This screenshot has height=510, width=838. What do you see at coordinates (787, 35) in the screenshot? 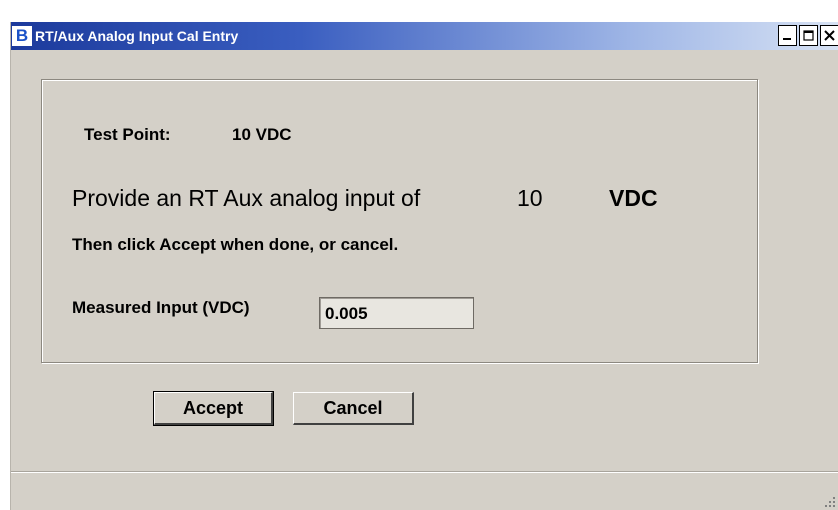
I see `minimize-button` at bounding box center [787, 35].